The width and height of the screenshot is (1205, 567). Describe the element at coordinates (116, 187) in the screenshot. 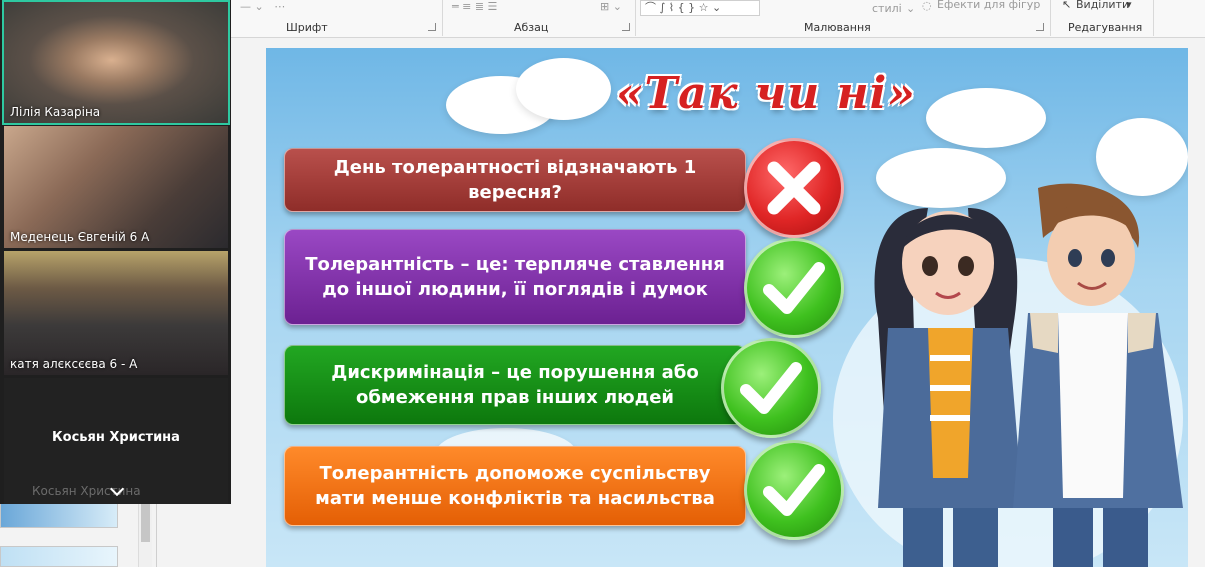

I see `participant-tile: Меденець Євгеній 6 А` at that location.